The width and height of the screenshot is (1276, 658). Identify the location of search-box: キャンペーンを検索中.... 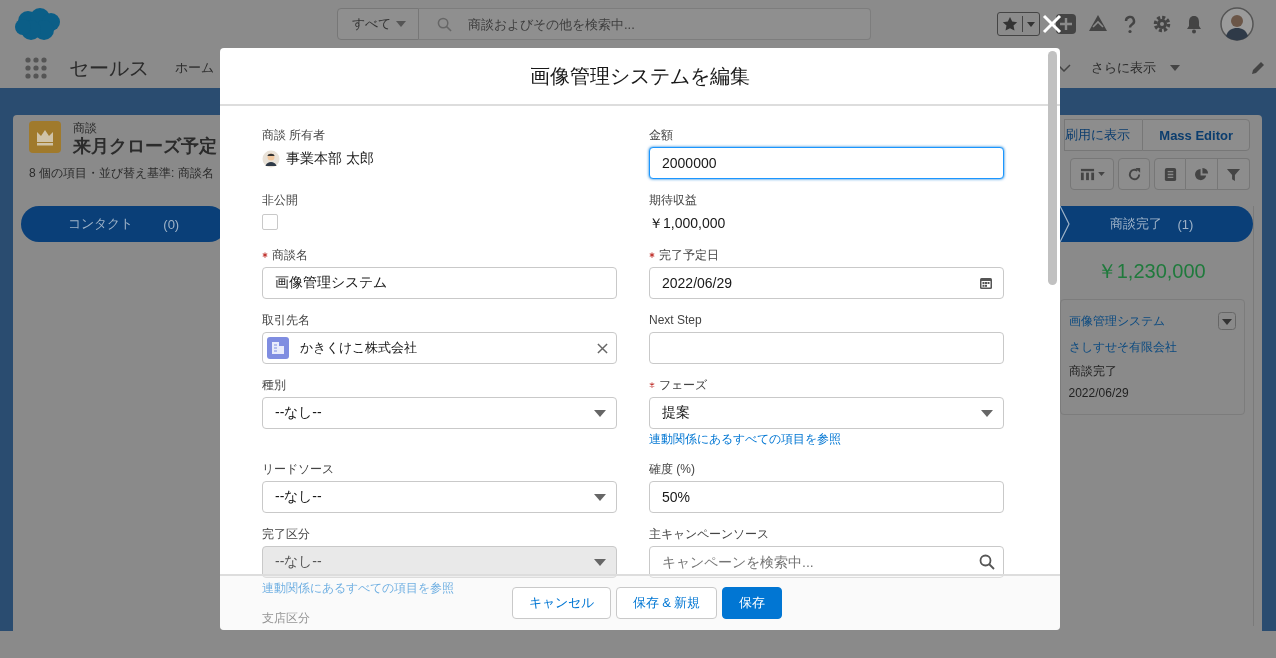
(826, 562).